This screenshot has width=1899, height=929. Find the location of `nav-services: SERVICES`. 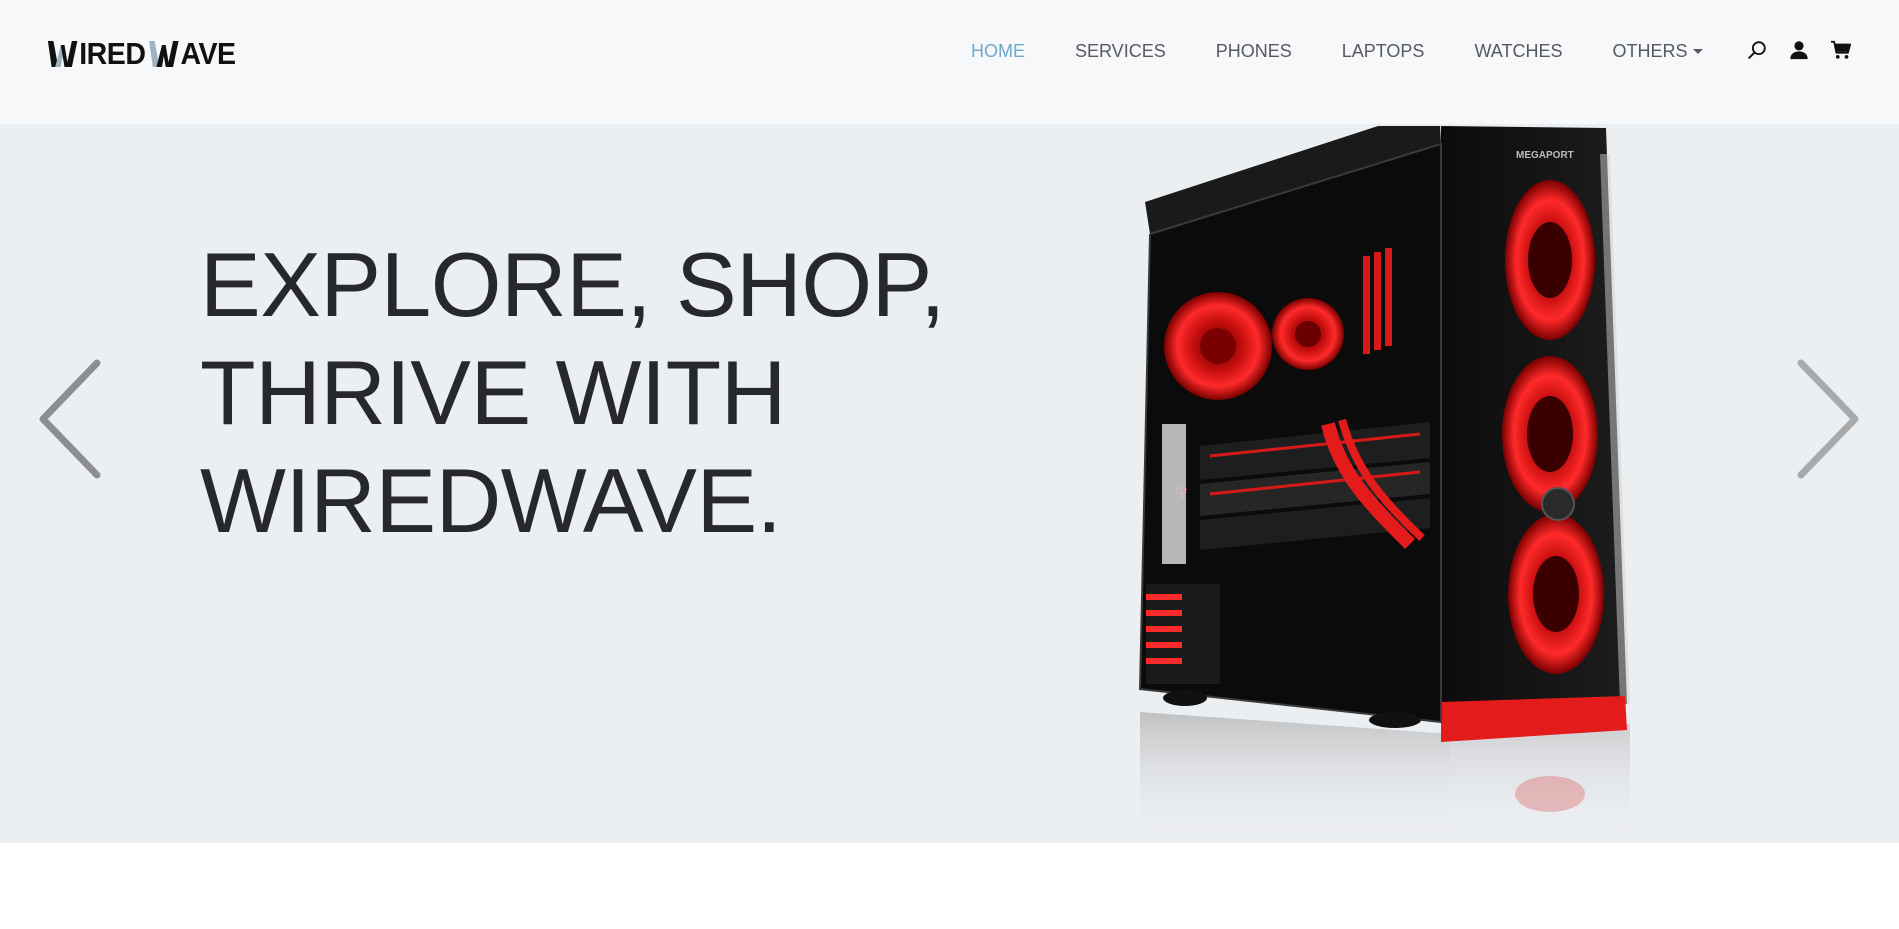

nav-services: SERVICES is located at coordinates (1120, 51).